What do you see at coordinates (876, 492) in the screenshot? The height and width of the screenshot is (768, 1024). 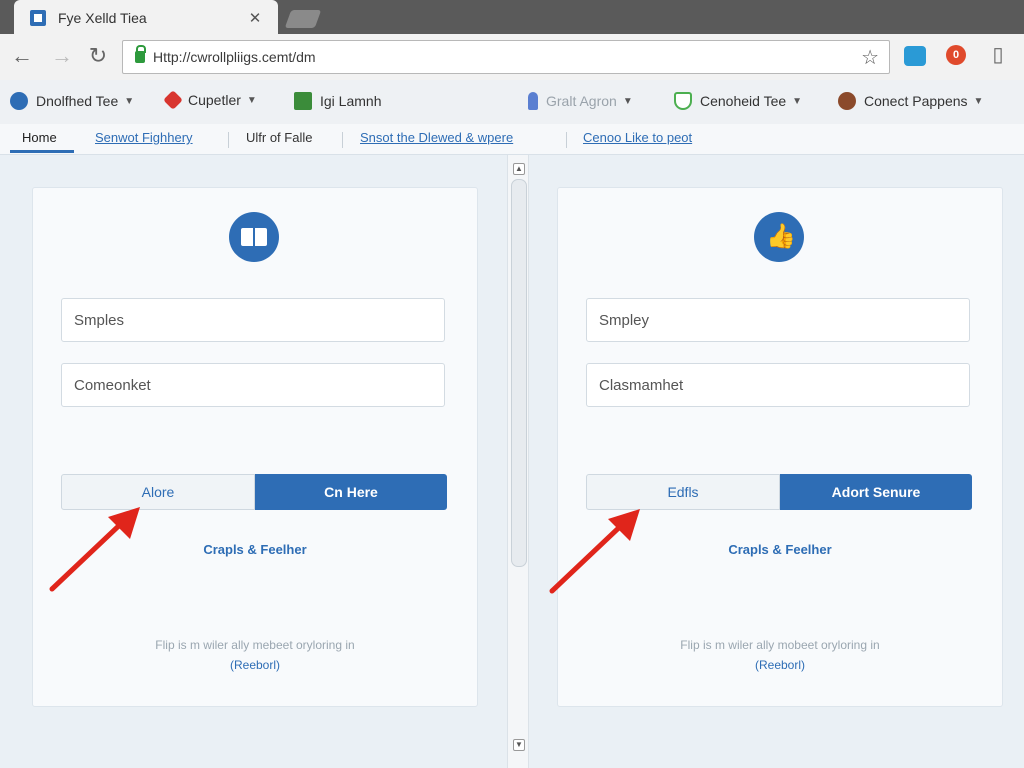 I see `primary-button: Adort Senure` at bounding box center [876, 492].